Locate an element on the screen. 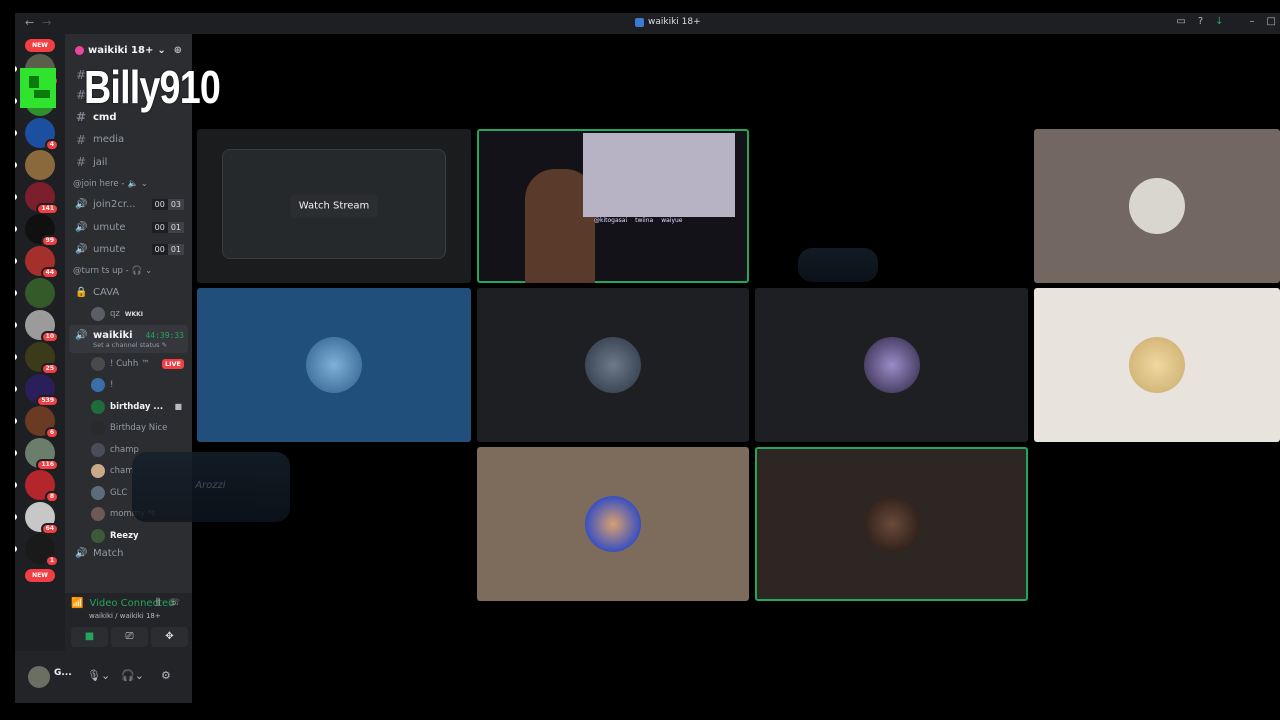 This screenshot has height=720, width=1280. voice-user: Reezy is located at coordinates (128, 536).